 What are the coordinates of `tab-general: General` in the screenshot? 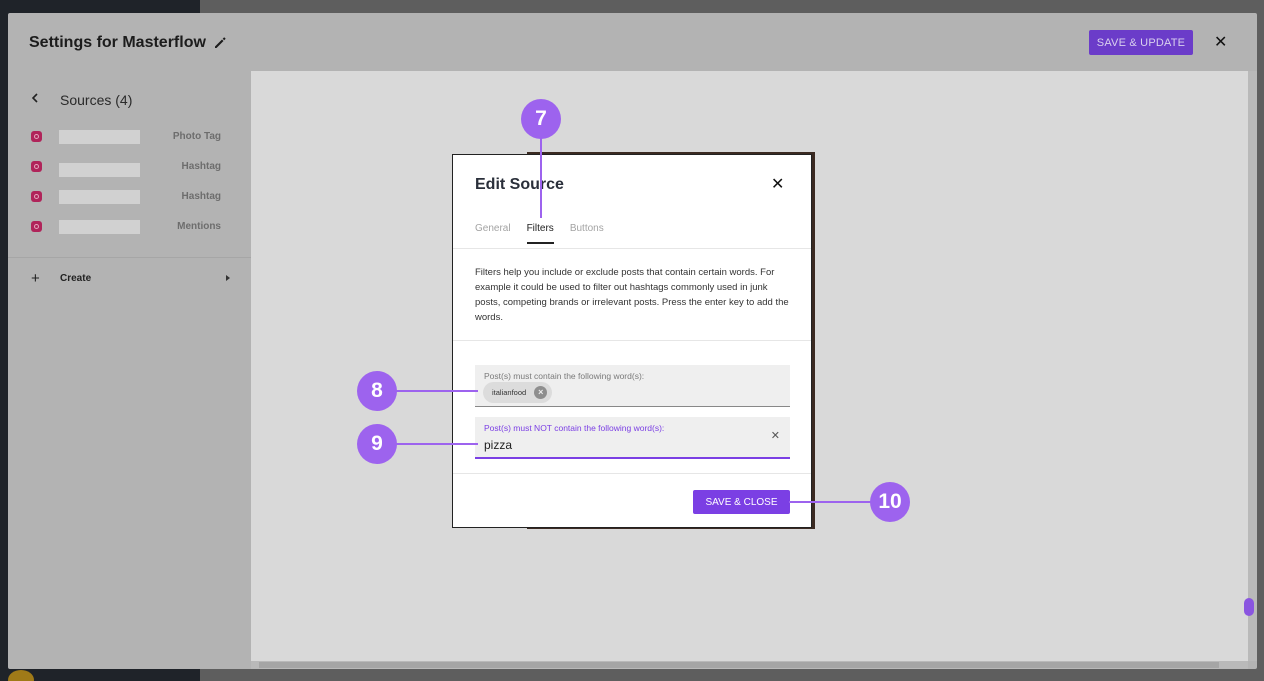 It's located at (493, 233).